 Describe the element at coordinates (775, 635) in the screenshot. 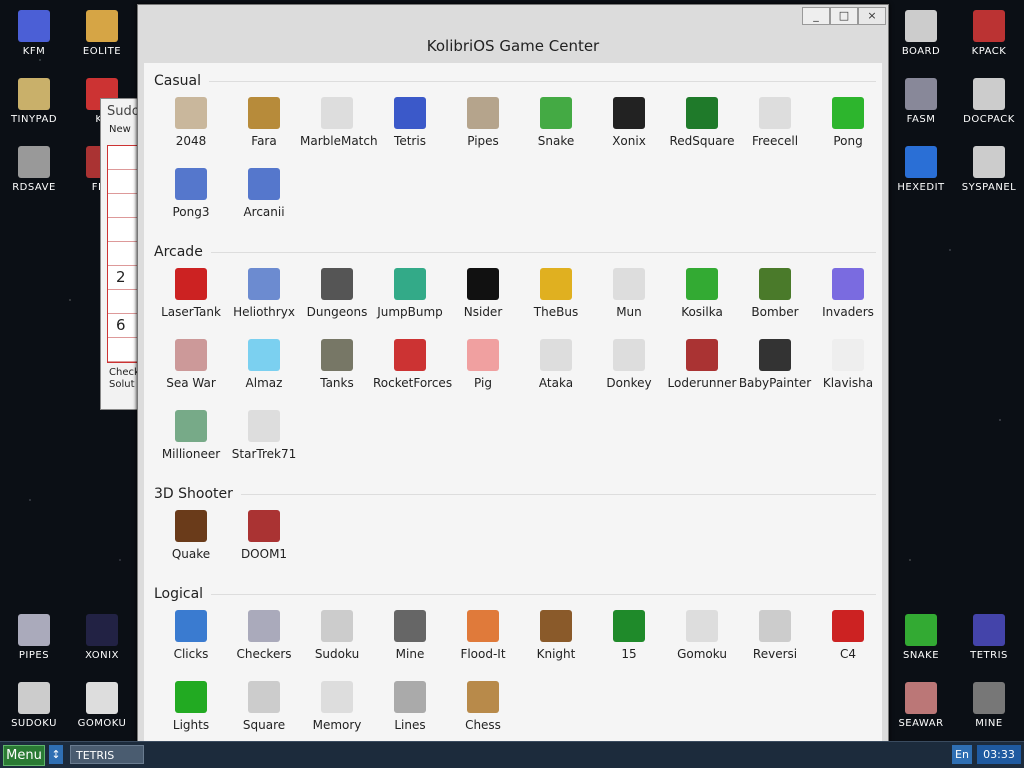

I see `game-reversi: Reversi` at that location.